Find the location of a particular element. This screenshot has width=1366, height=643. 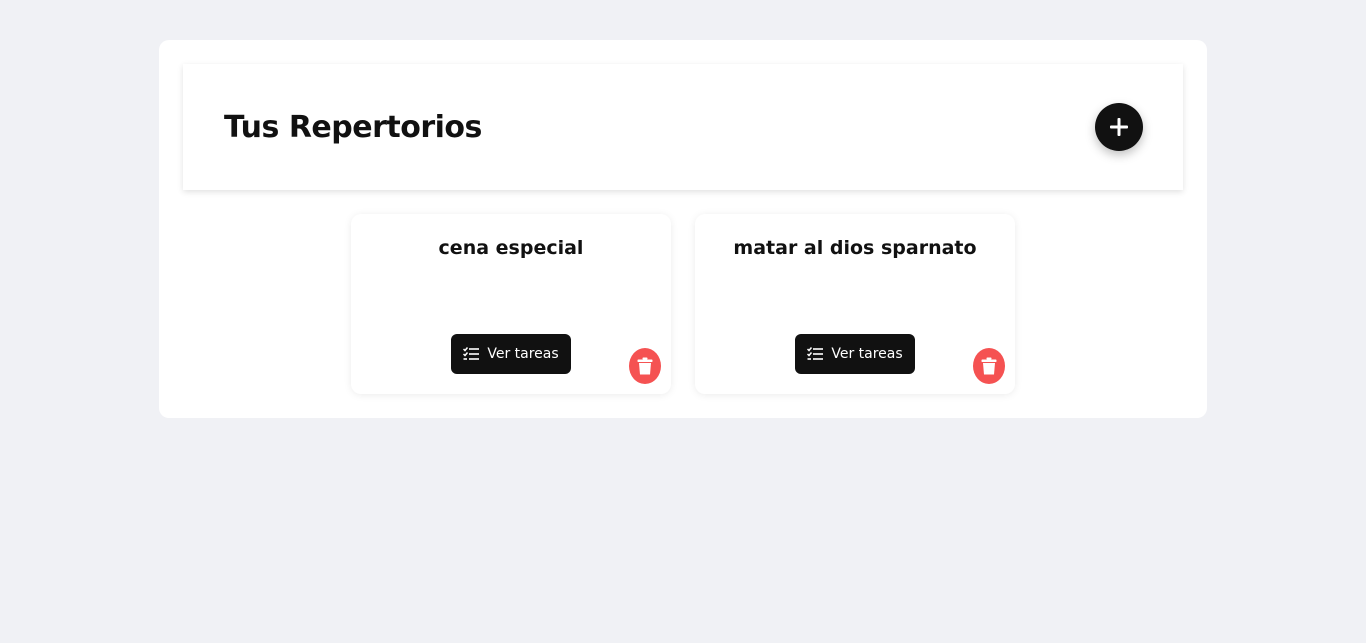

add-repertoire-button is located at coordinates (1119, 127).